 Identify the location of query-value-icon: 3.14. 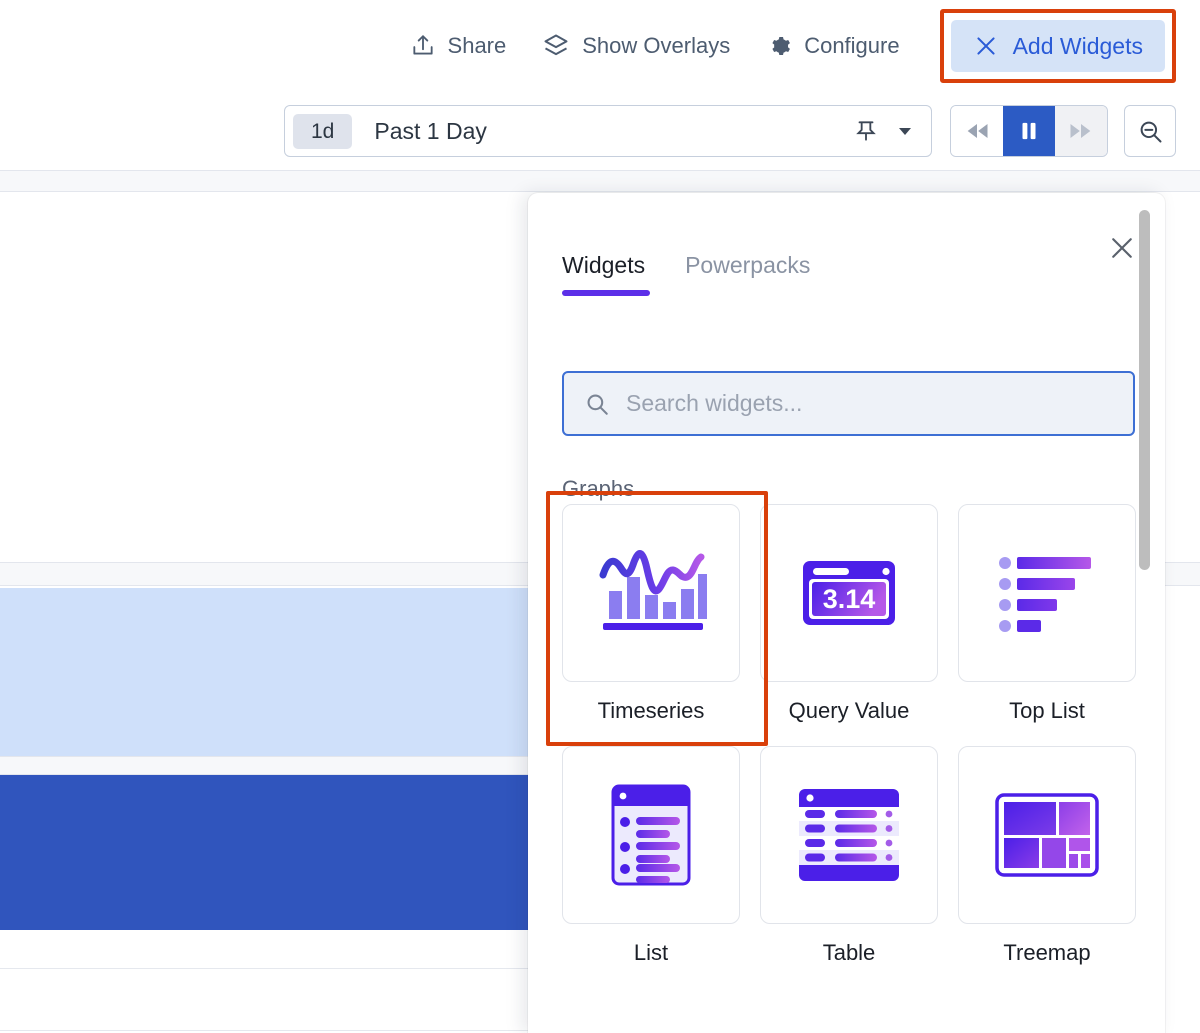
(849, 593).